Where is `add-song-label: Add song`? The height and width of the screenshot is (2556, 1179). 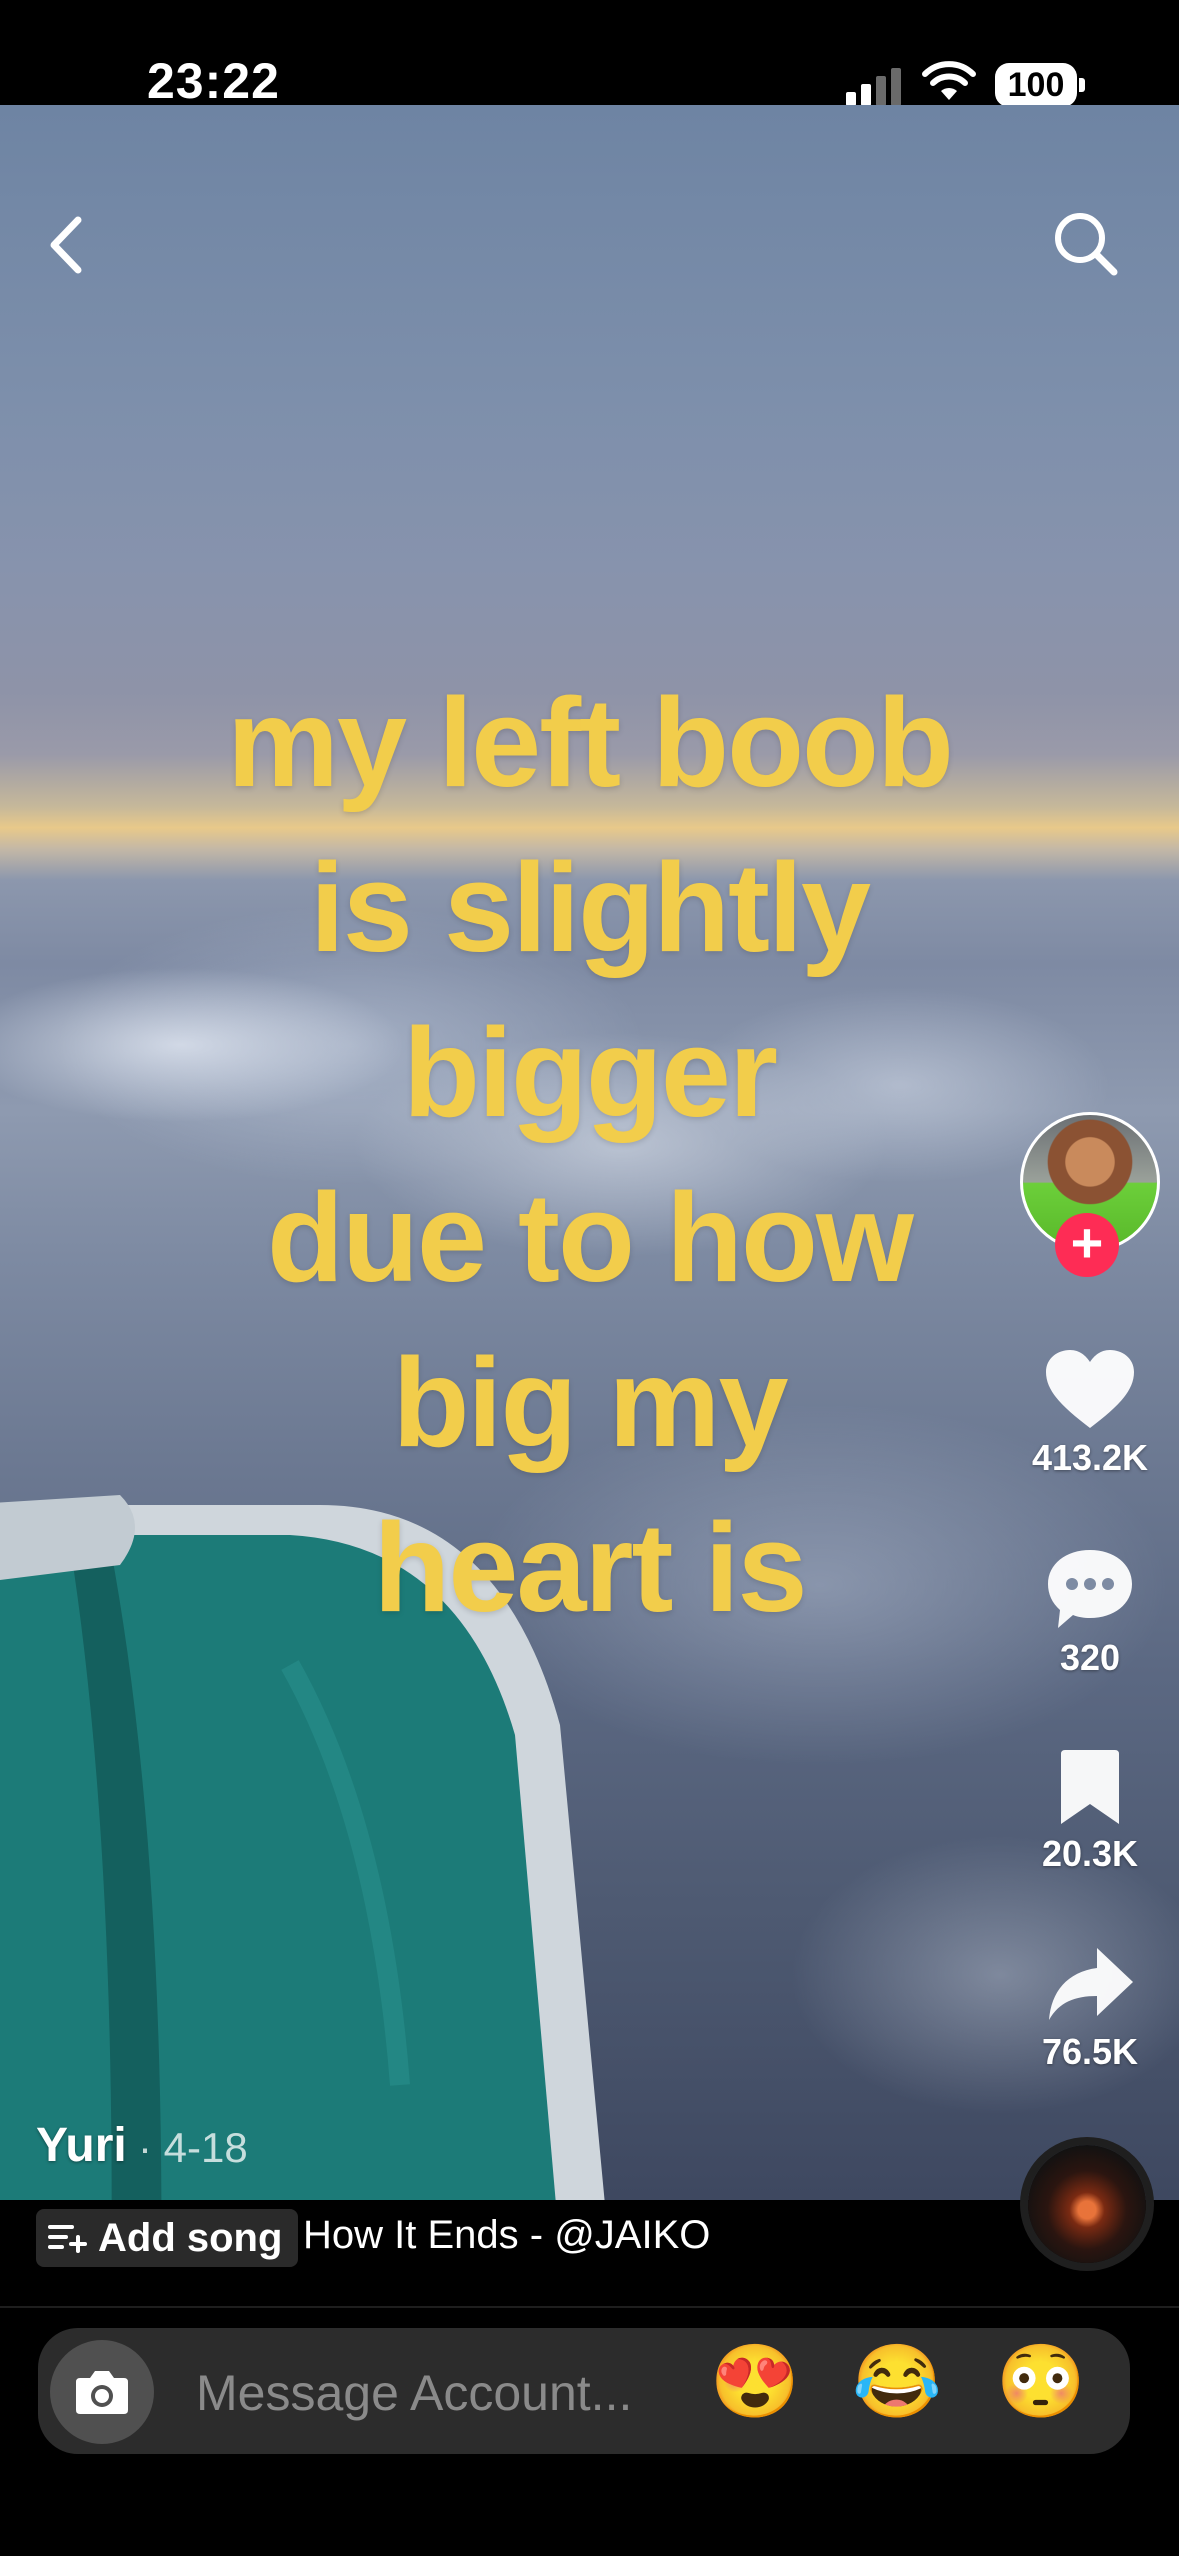
add-song-label: Add song is located at coordinates (190, 2237).